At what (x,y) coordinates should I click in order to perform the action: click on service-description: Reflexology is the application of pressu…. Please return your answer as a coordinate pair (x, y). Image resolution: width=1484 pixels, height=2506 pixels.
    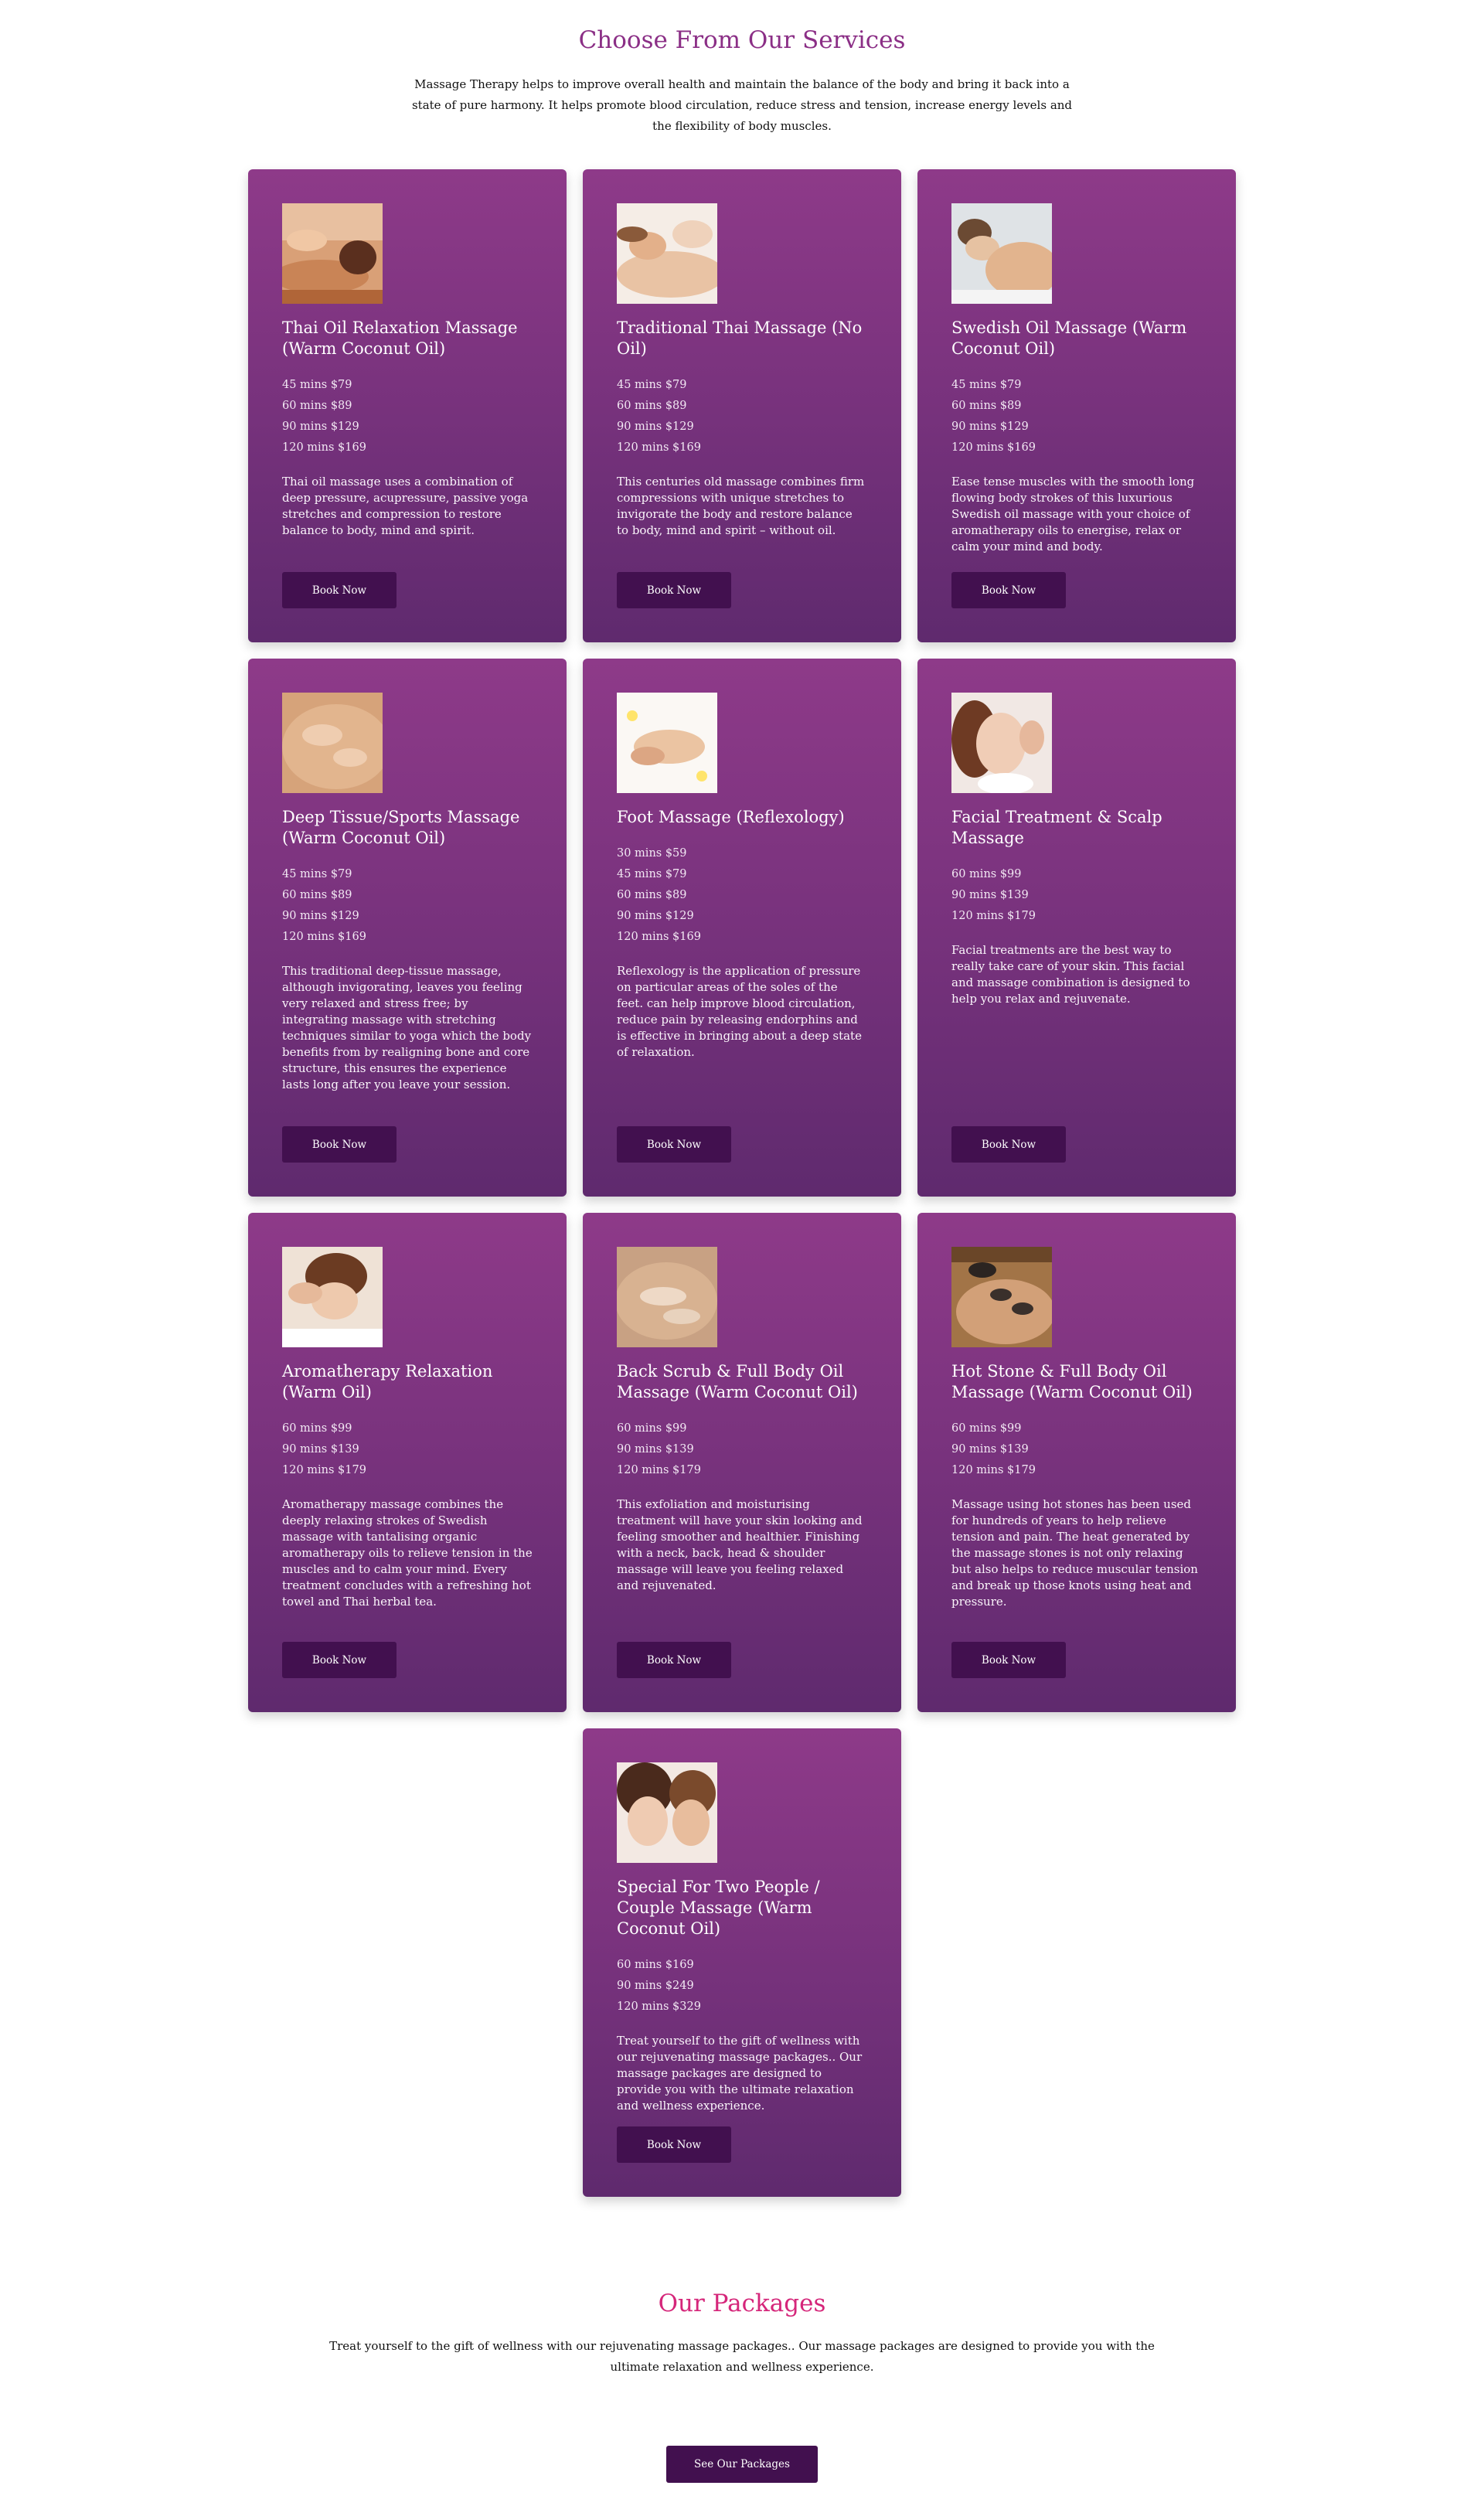
    Looking at the image, I should click on (739, 1011).